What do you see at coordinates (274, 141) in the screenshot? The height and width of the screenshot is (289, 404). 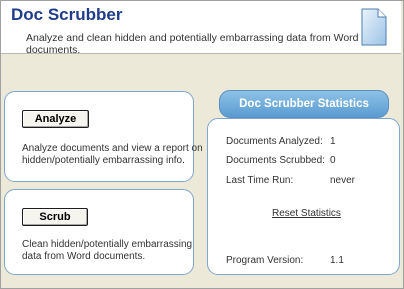 I see `documents-analyzed-label: Documents Analyzed:` at bounding box center [274, 141].